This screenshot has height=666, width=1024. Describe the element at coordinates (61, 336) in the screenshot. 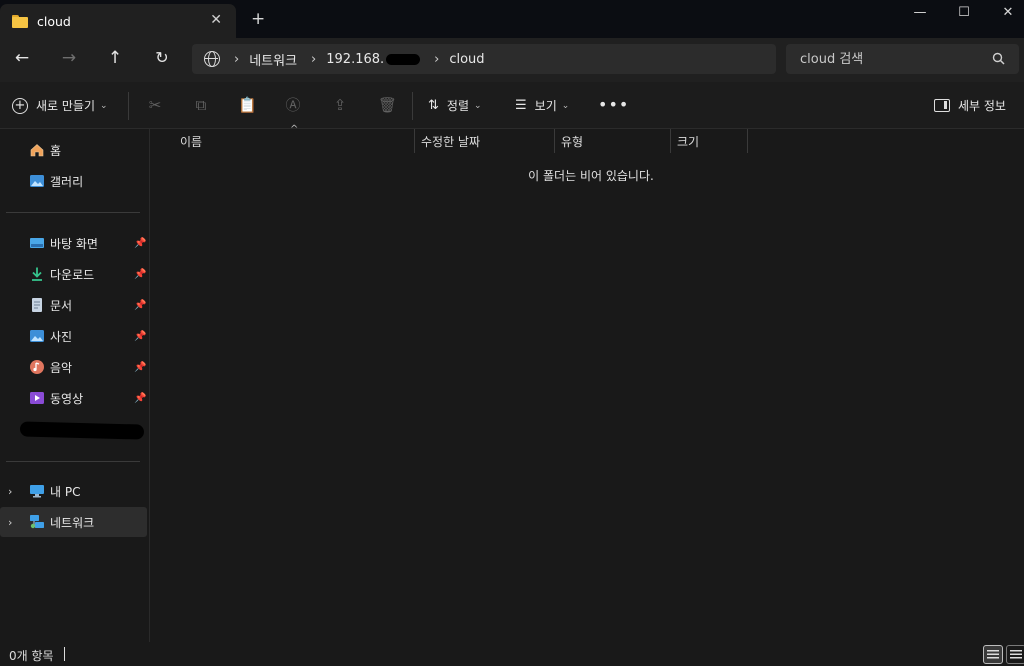

I see `sidebar-item-label: 사진` at that location.